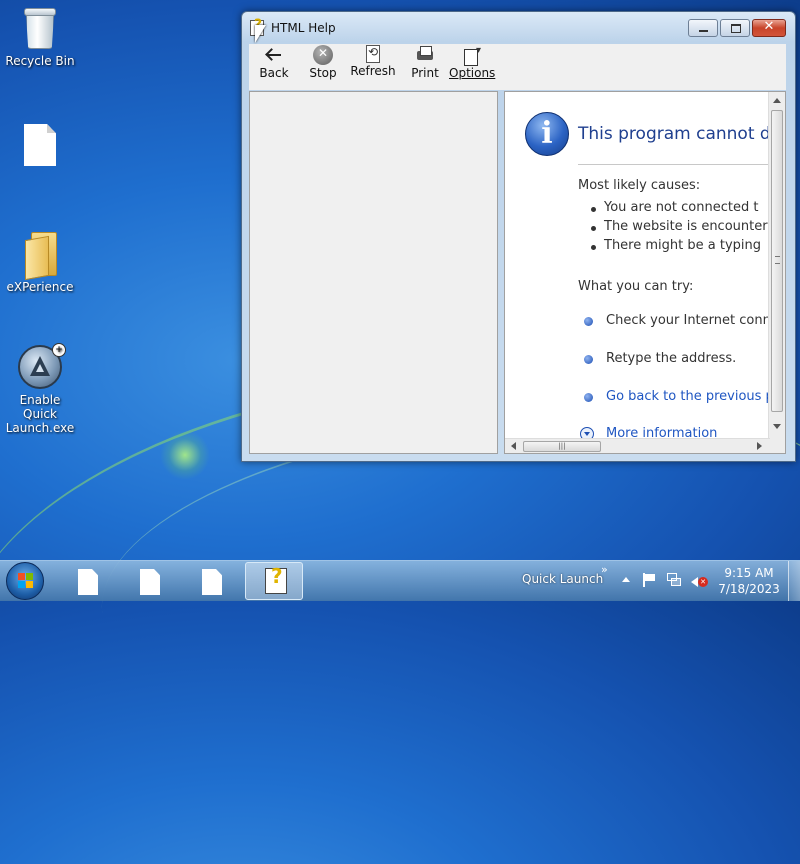  I want to click on refresh-icon, so click(373, 54).